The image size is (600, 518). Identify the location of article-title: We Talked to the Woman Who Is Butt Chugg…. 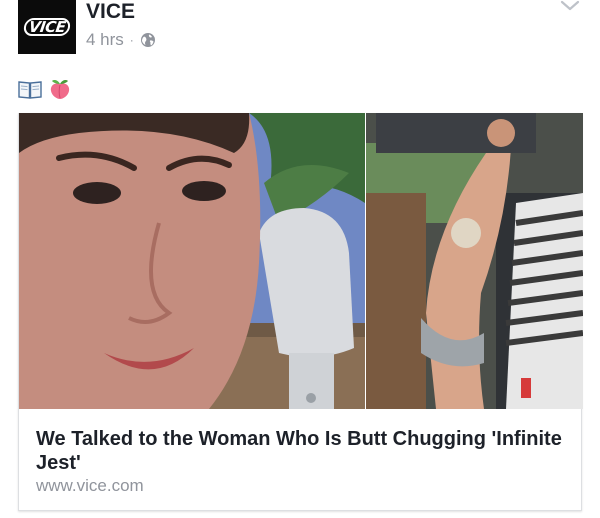
(301, 451).